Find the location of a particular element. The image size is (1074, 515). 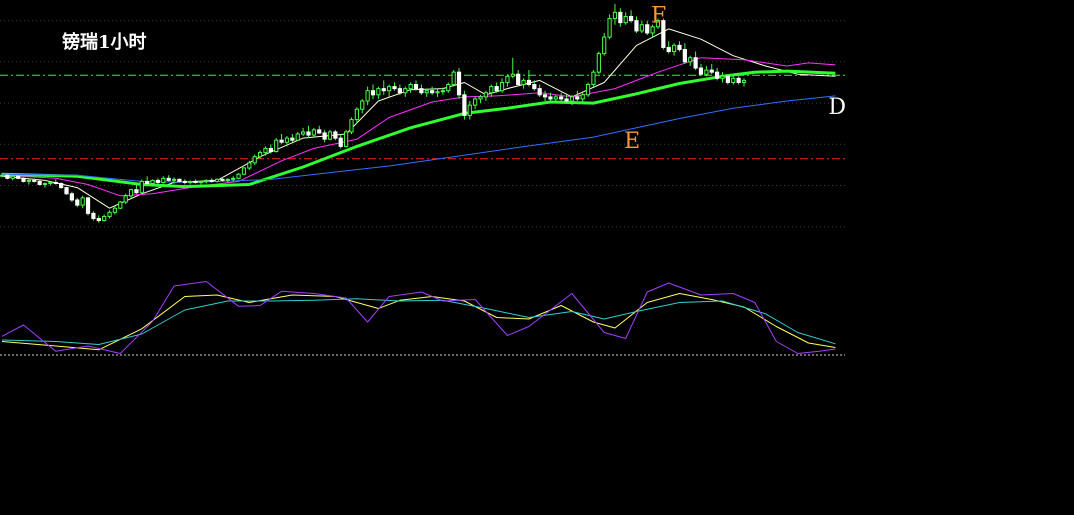

oscillator-line-d is located at coordinates (418, 321).